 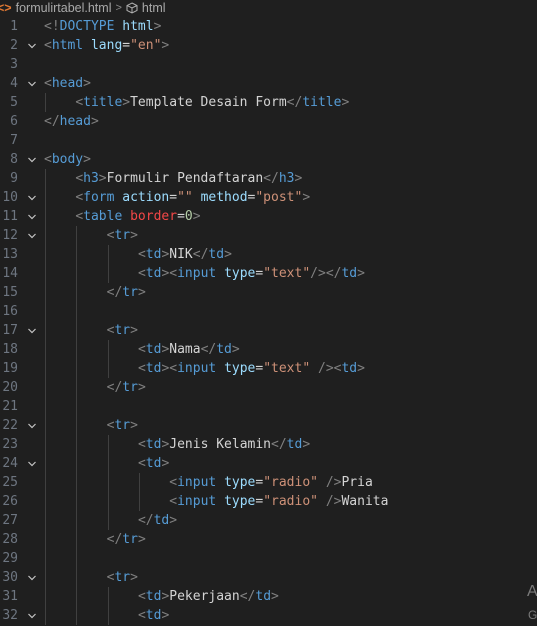 I want to click on line-number: 28, so click(x=10, y=539).